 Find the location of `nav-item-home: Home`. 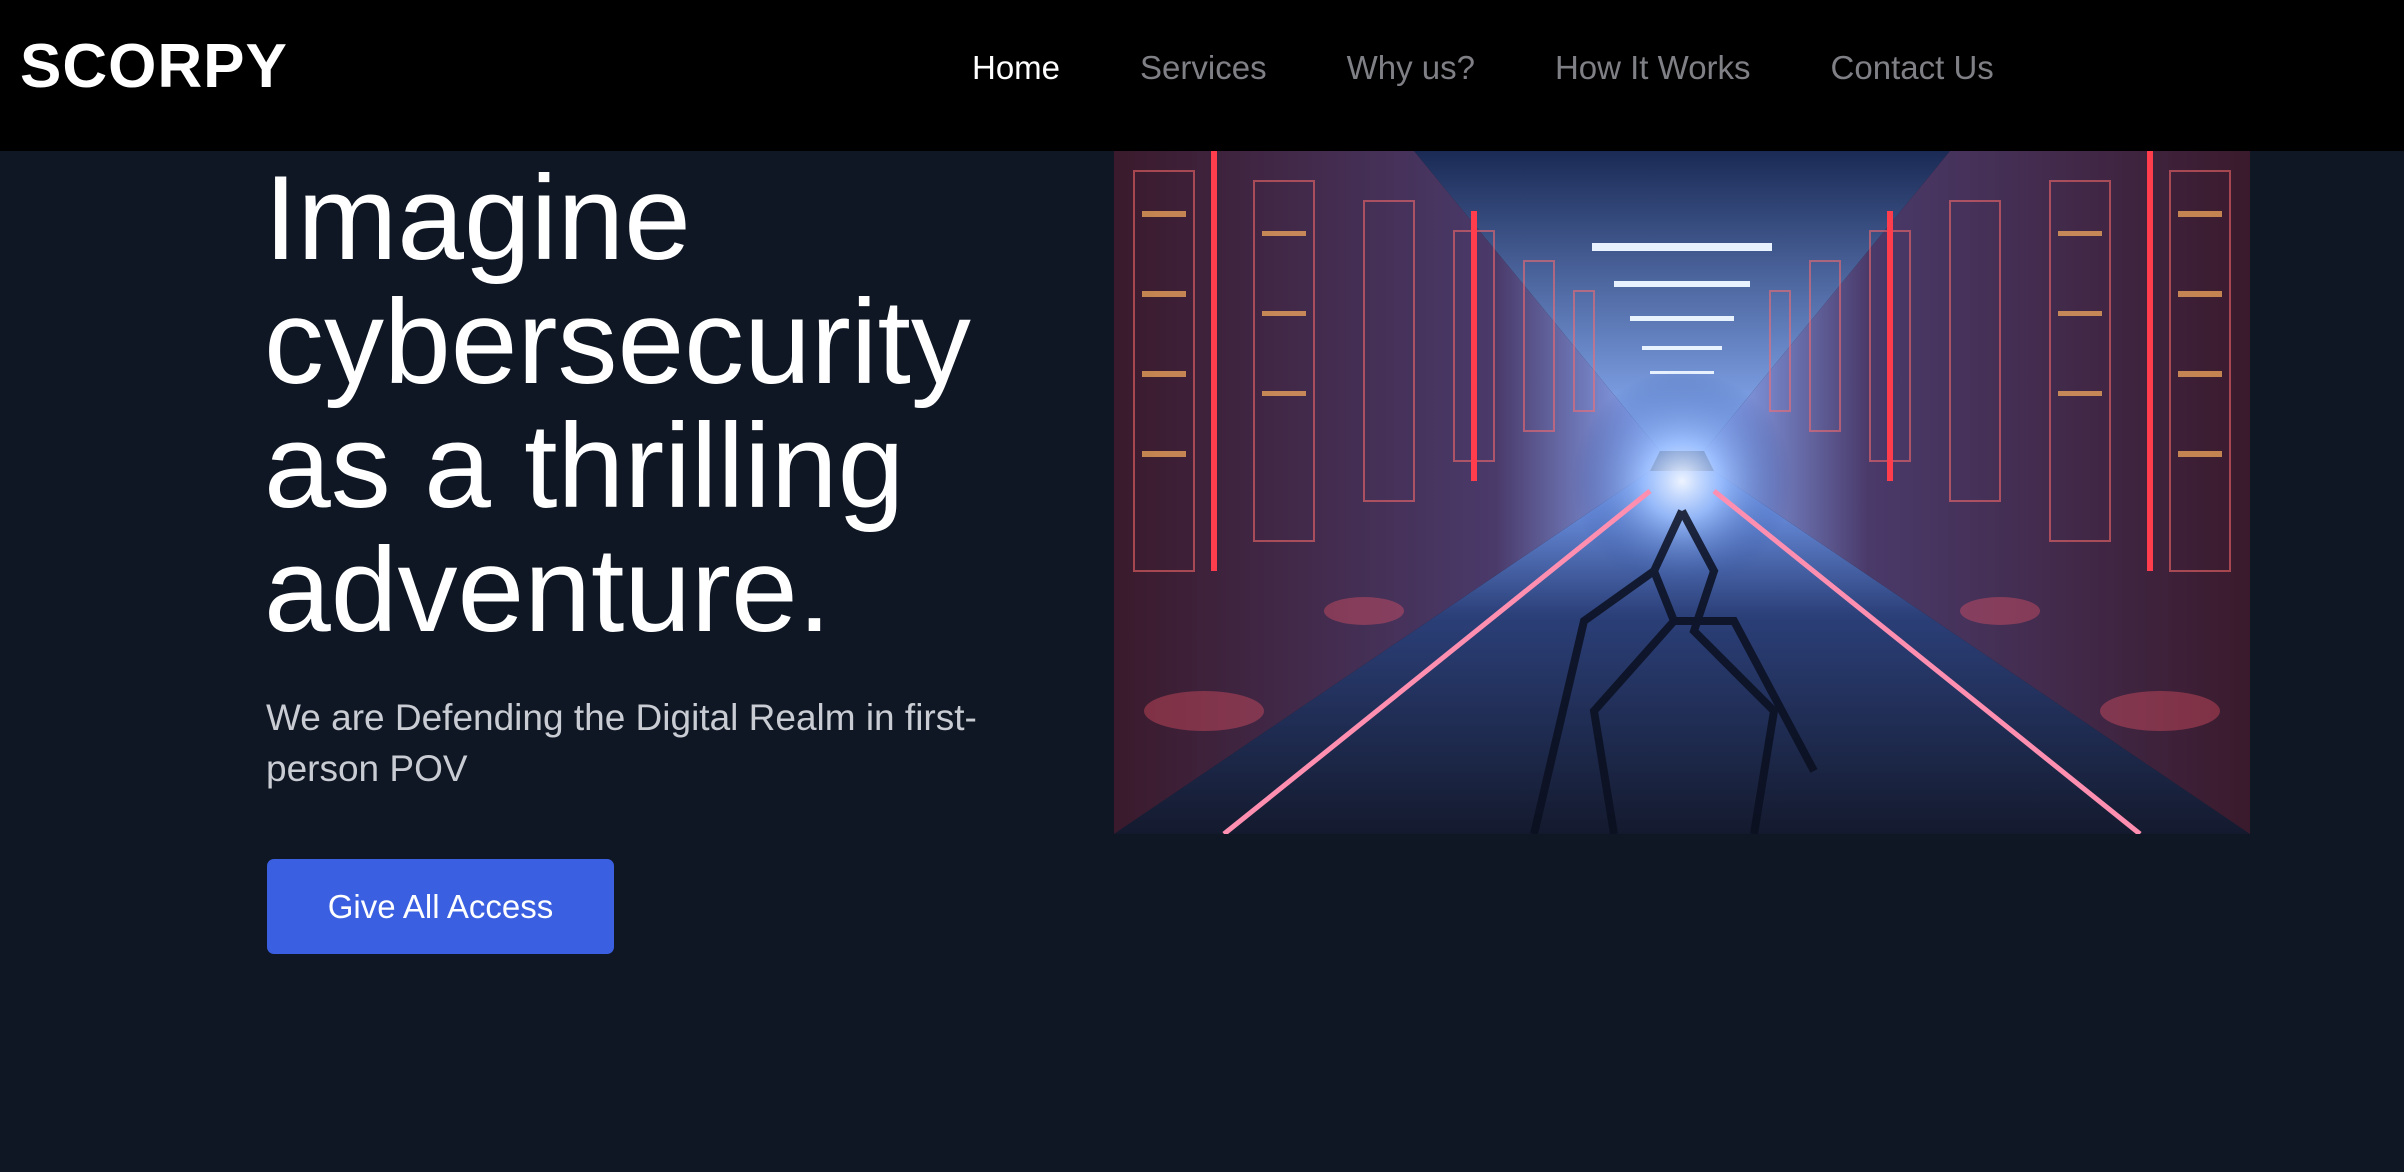

nav-item-home: Home is located at coordinates (1016, 68).